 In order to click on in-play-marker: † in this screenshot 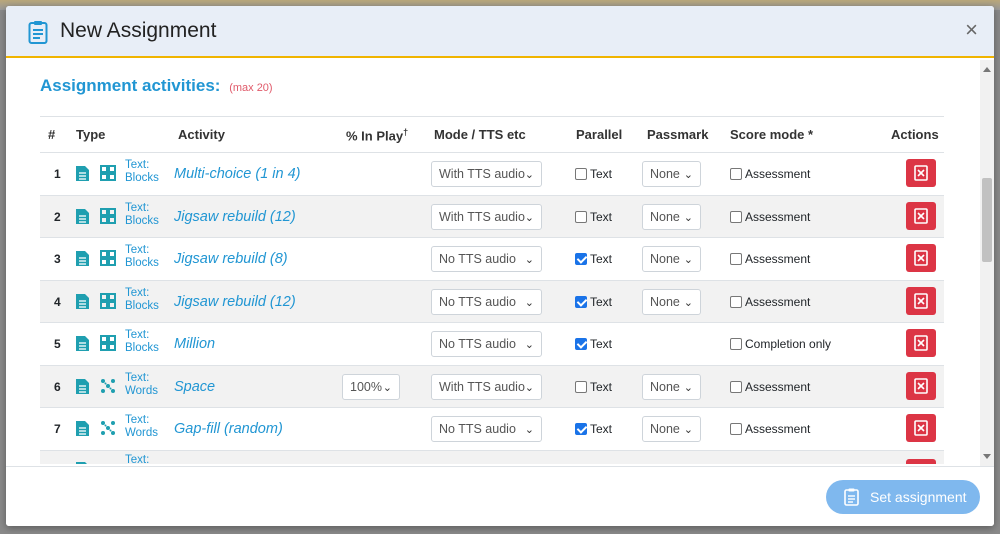, I will do `click(406, 132)`.